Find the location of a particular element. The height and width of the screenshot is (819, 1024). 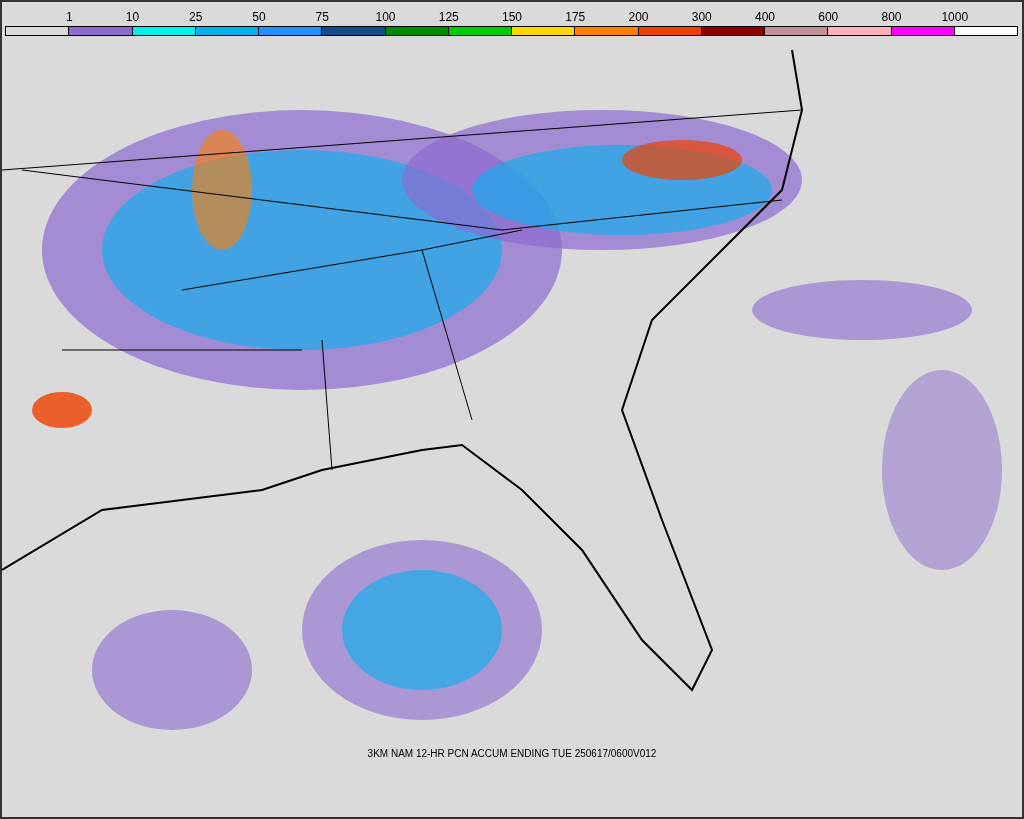

legend-label: 1 is located at coordinates (69, 17).